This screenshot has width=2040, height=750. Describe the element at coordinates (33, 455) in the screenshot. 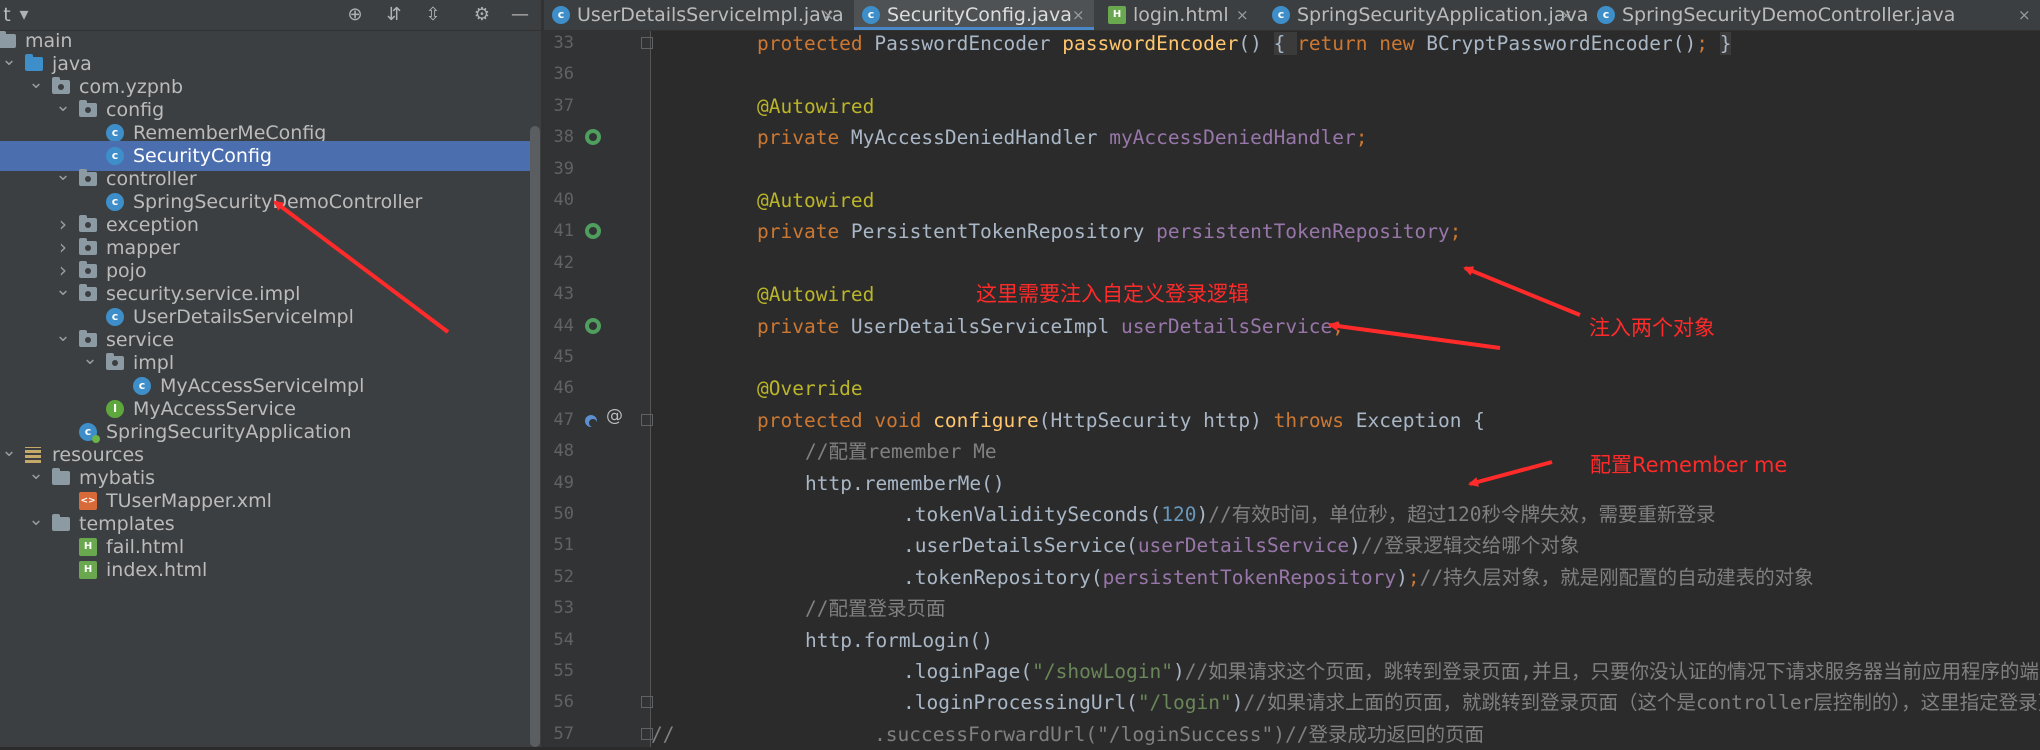

I see `resources-folder-icon` at that location.